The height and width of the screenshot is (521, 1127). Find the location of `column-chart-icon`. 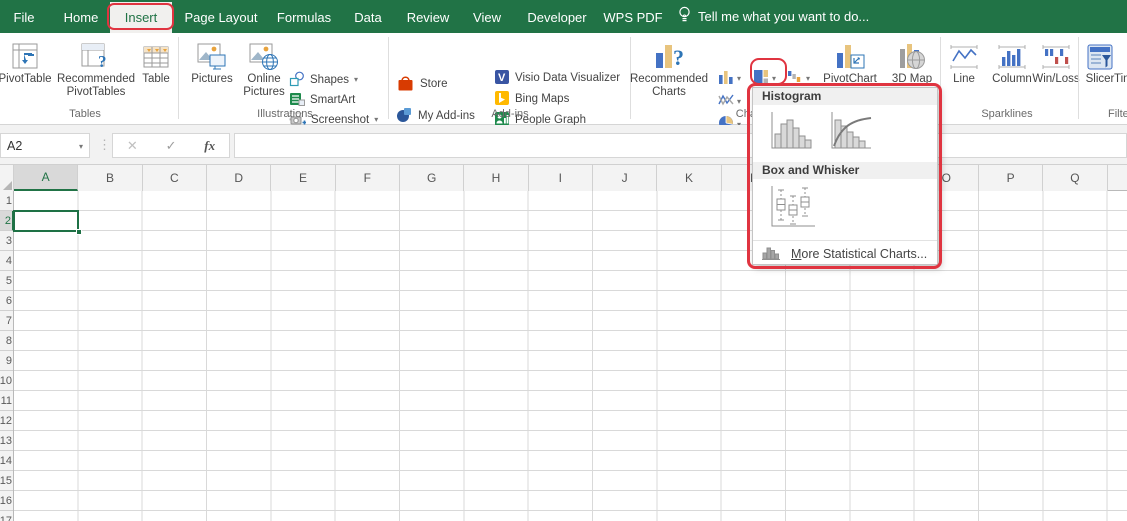

column-chart-icon is located at coordinates (726, 79).